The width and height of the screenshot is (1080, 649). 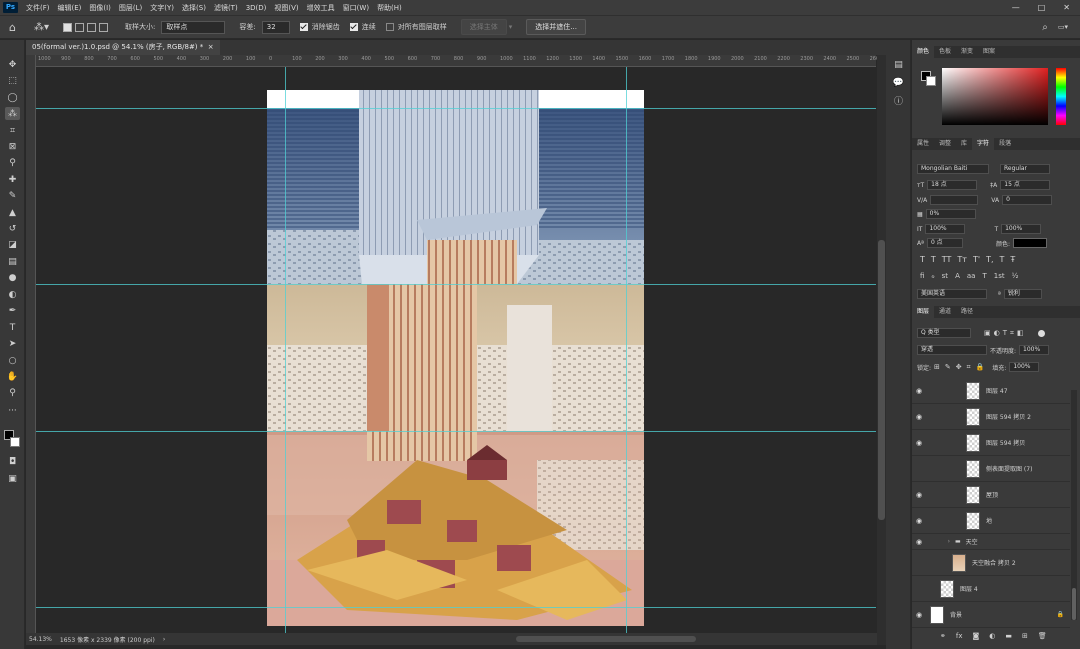 What do you see at coordinates (286, 8) in the screenshot?
I see `menu-view: 视图(V)` at bounding box center [286, 8].